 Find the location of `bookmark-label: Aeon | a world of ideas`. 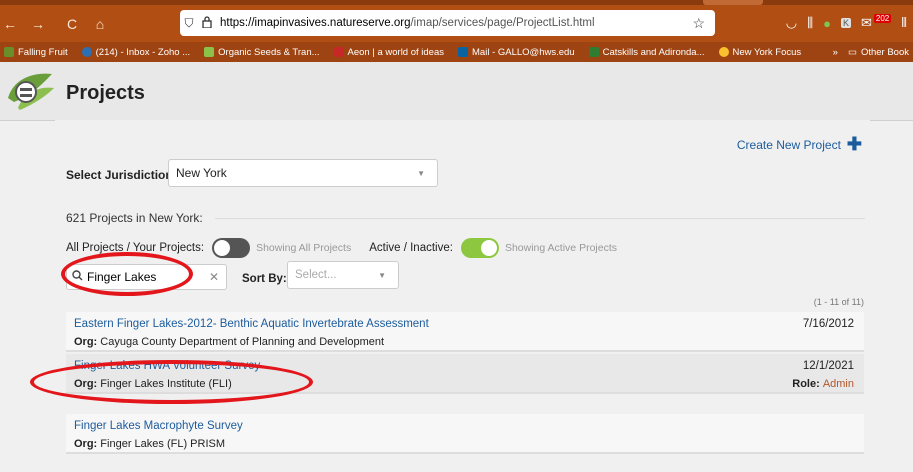

bookmark-label: Aeon | a world of ideas is located at coordinates (396, 52).